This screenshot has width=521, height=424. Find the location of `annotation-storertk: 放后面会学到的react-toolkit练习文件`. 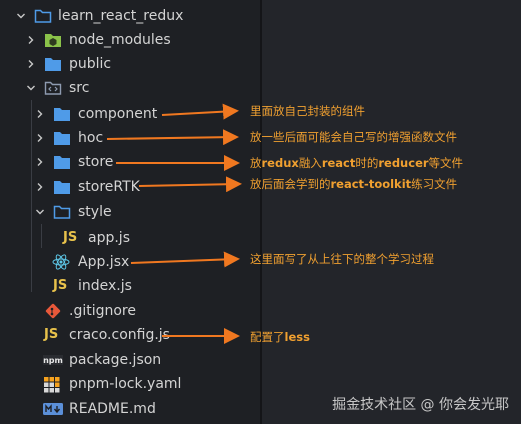

annotation-storertk: 放后面会学到的react-toolkit练习文件 is located at coordinates (354, 184).